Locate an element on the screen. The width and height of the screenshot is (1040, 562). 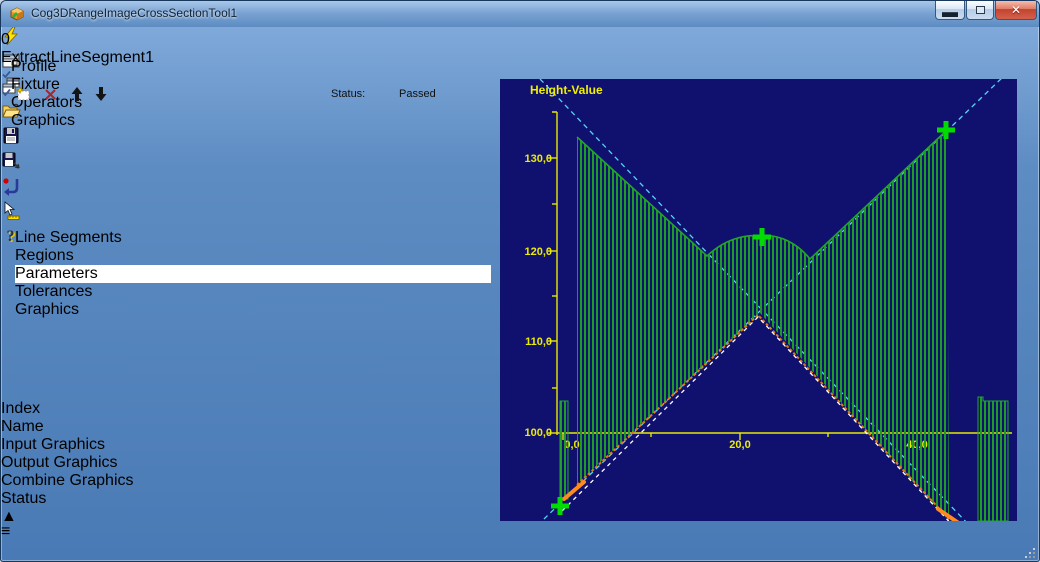
status-label: Status: is located at coordinates (348, 94).